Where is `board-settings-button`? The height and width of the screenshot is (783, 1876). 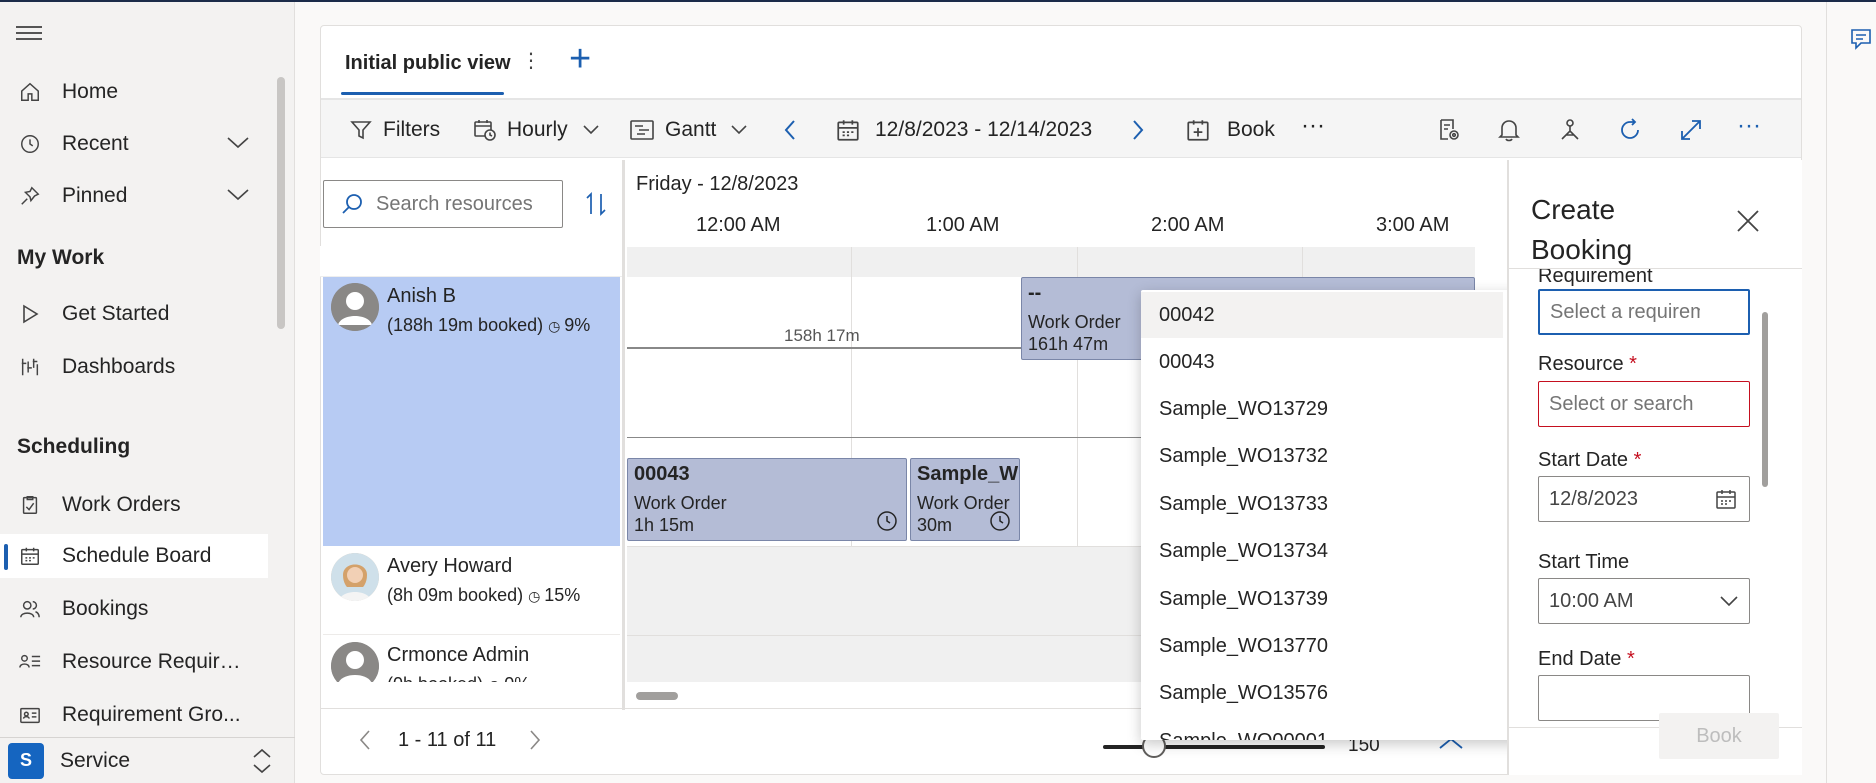
board-settings-button is located at coordinates (1454, 130).